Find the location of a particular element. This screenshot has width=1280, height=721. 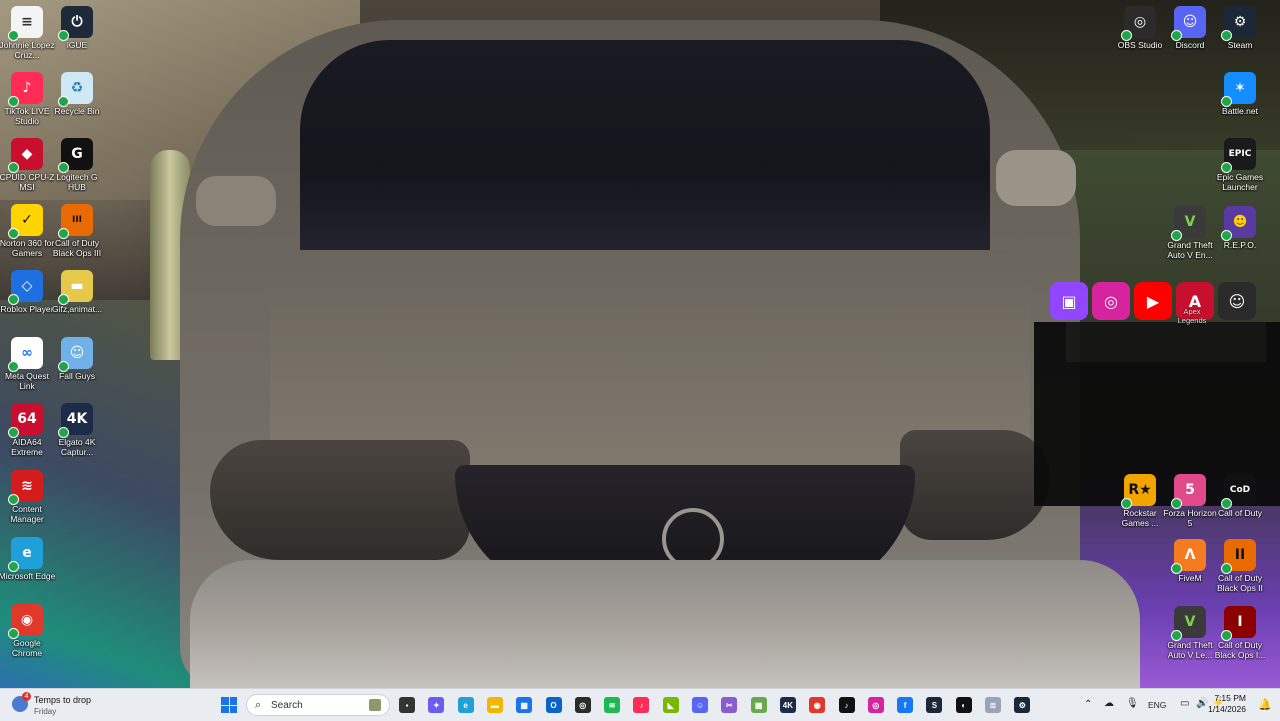

volume-icon: 🔊 is located at coordinates (1202, 703).